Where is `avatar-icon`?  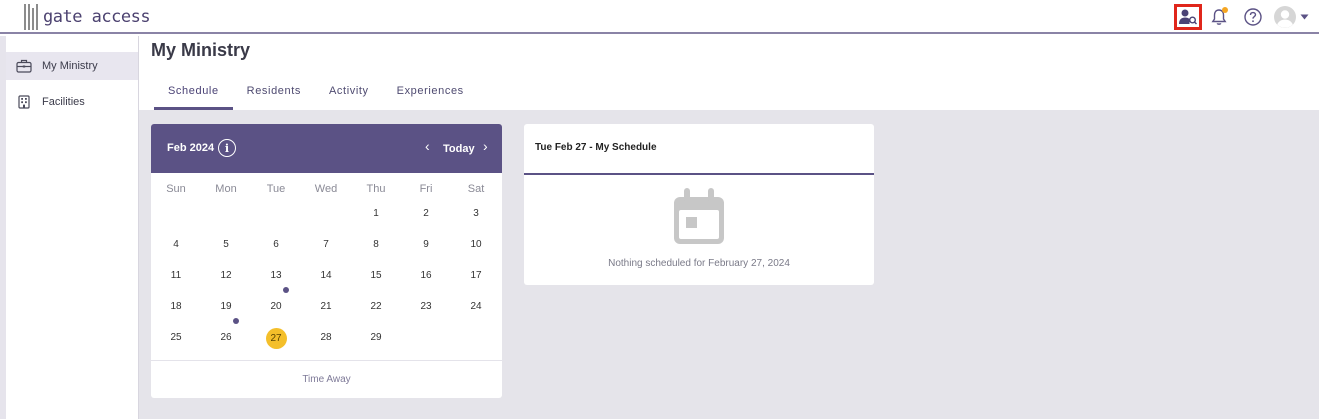
avatar-icon is located at coordinates (1285, 17).